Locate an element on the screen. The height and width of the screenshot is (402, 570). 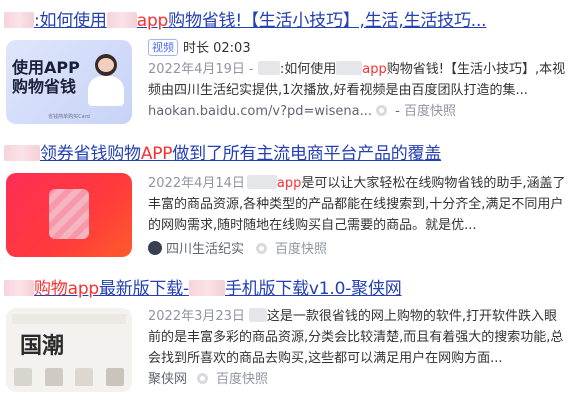
result-date: 2022年3月23日 is located at coordinates (196, 316).